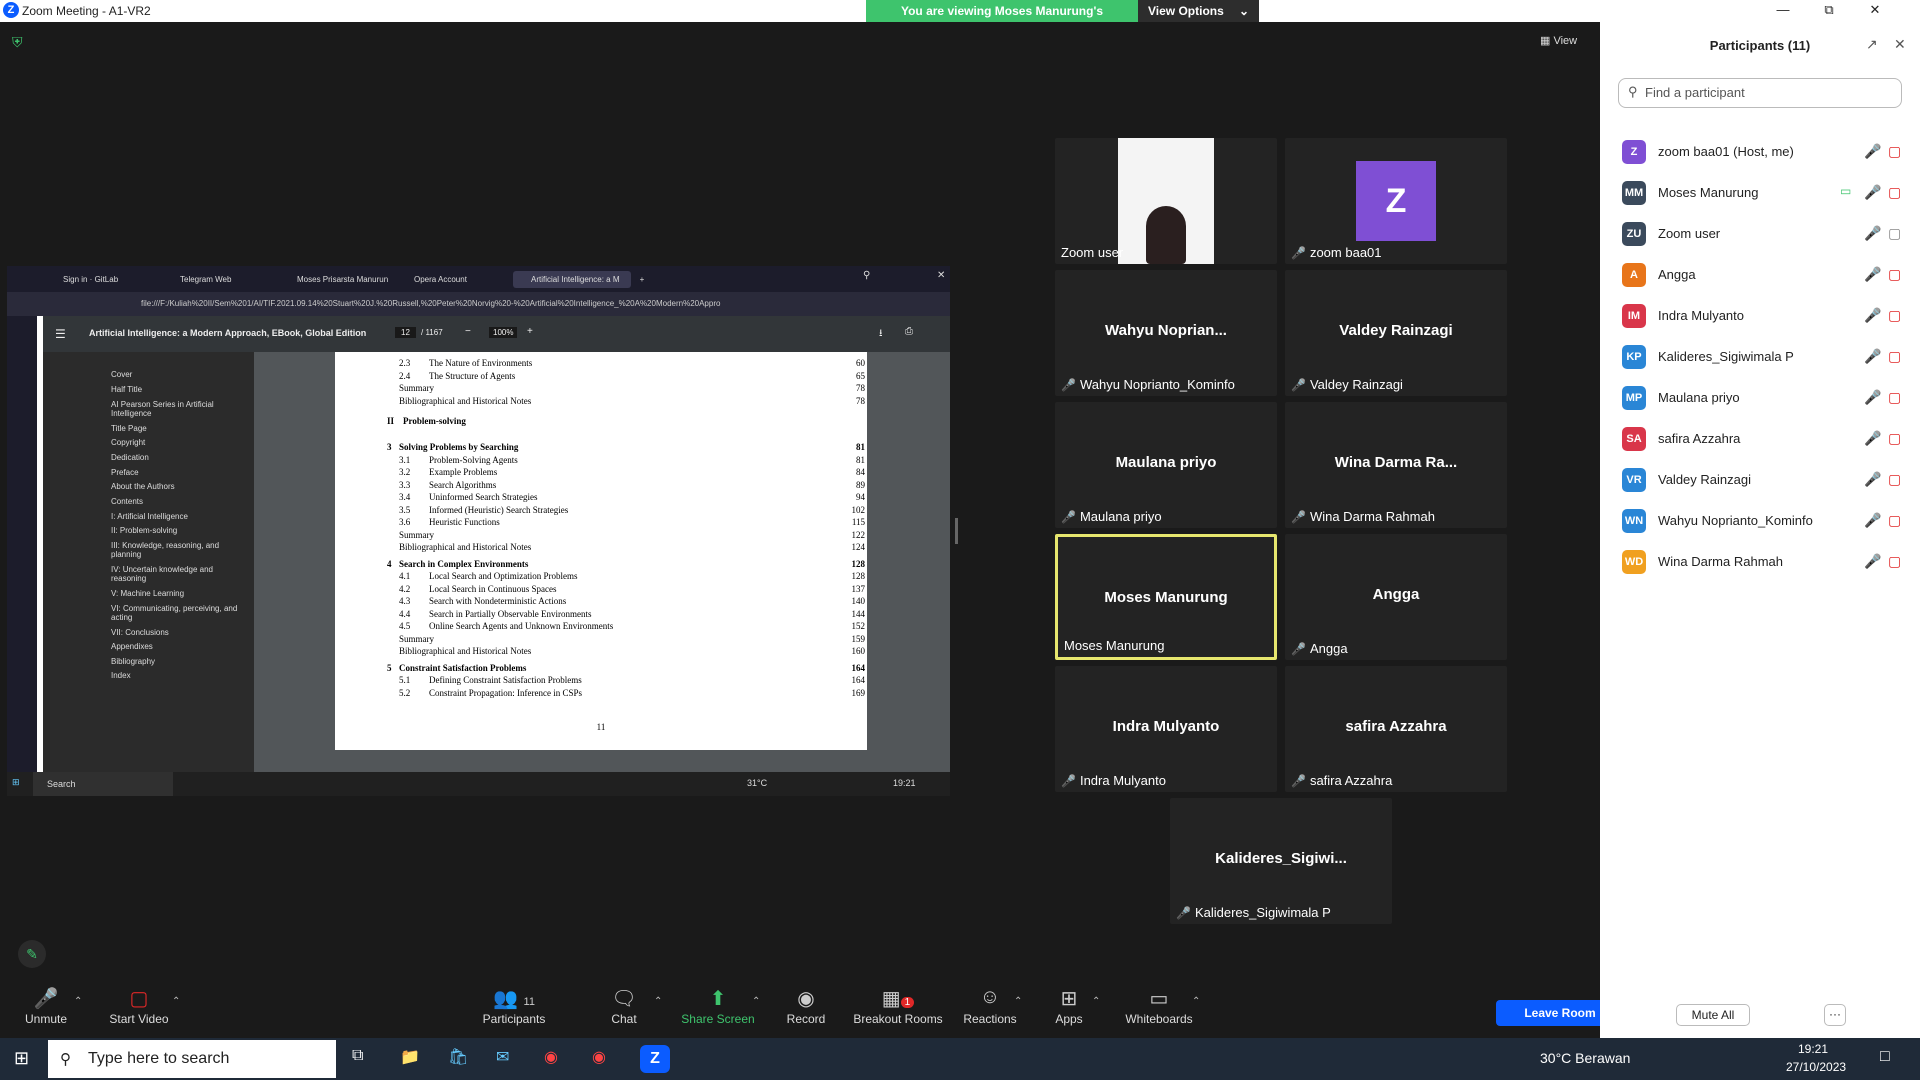 This screenshot has width=1920, height=1080. What do you see at coordinates (1198, 11) in the screenshot?
I see `view-options-button: View Options ⌄` at bounding box center [1198, 11].